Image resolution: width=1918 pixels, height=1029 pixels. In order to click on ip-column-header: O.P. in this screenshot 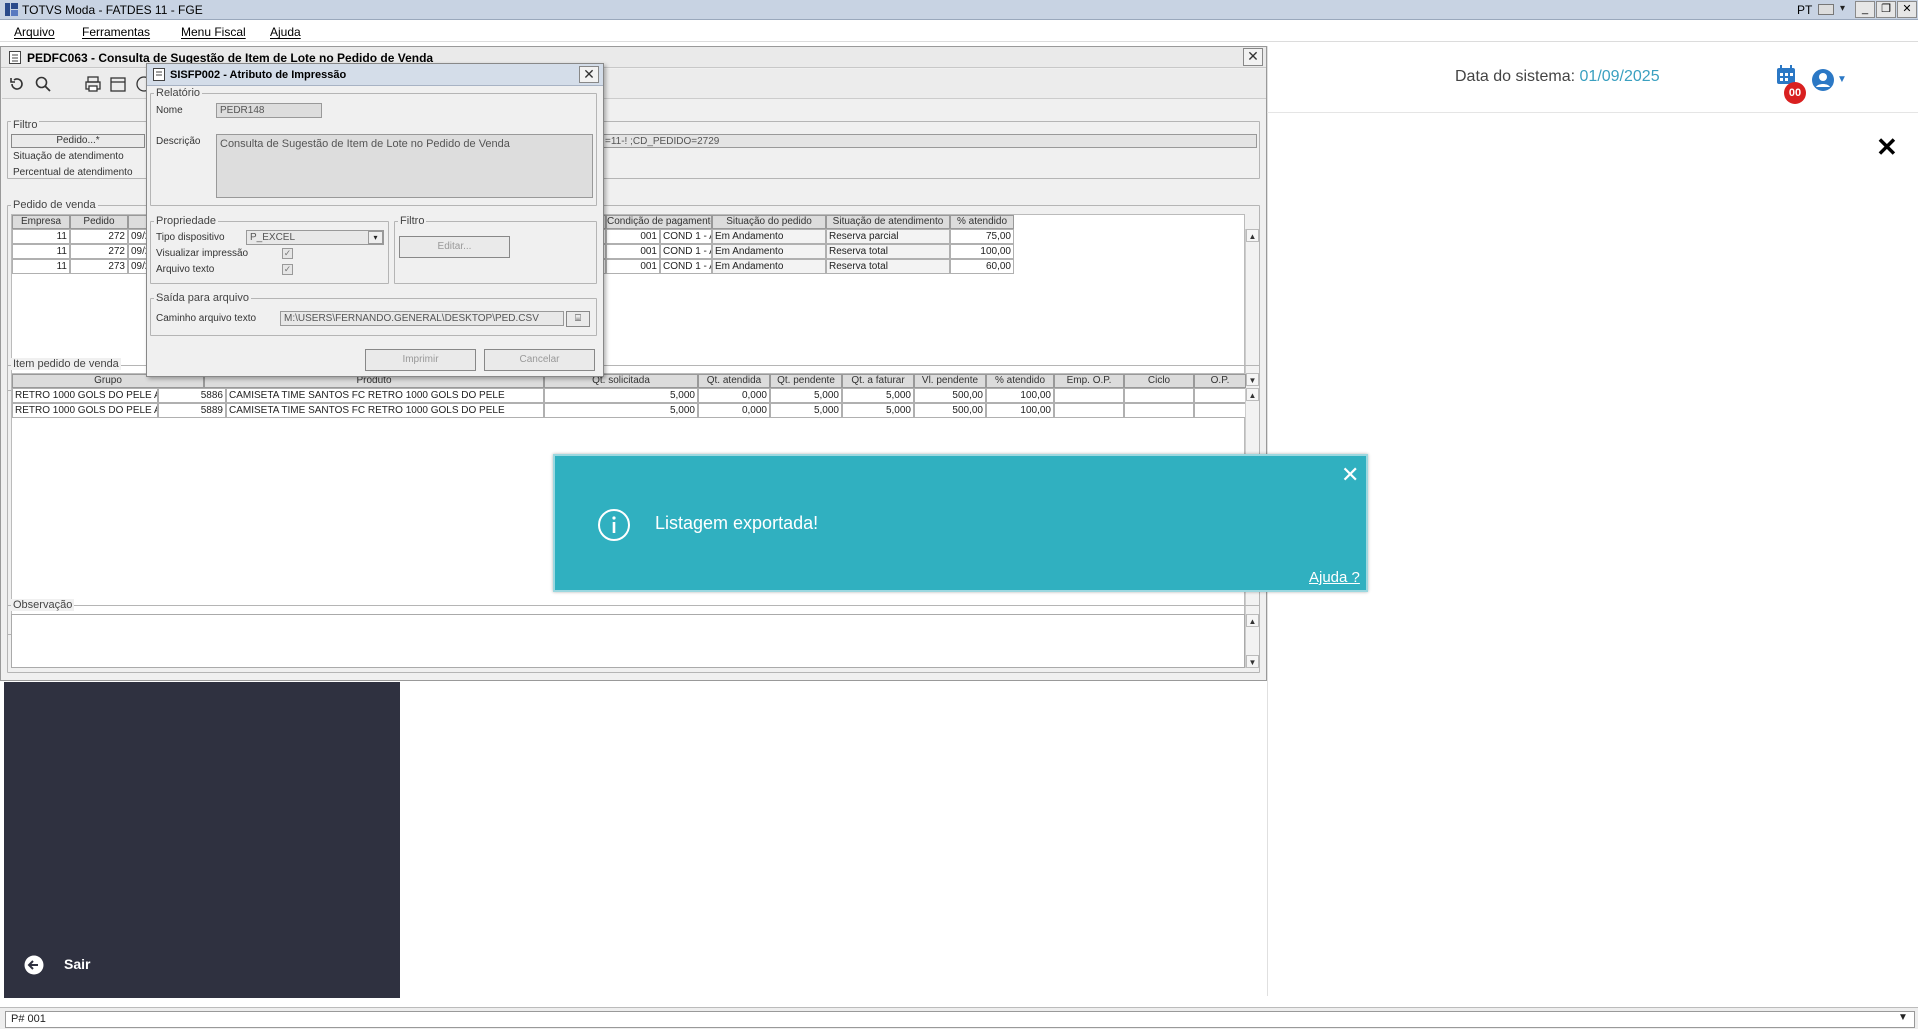, I will do `click(1220, 381)`.